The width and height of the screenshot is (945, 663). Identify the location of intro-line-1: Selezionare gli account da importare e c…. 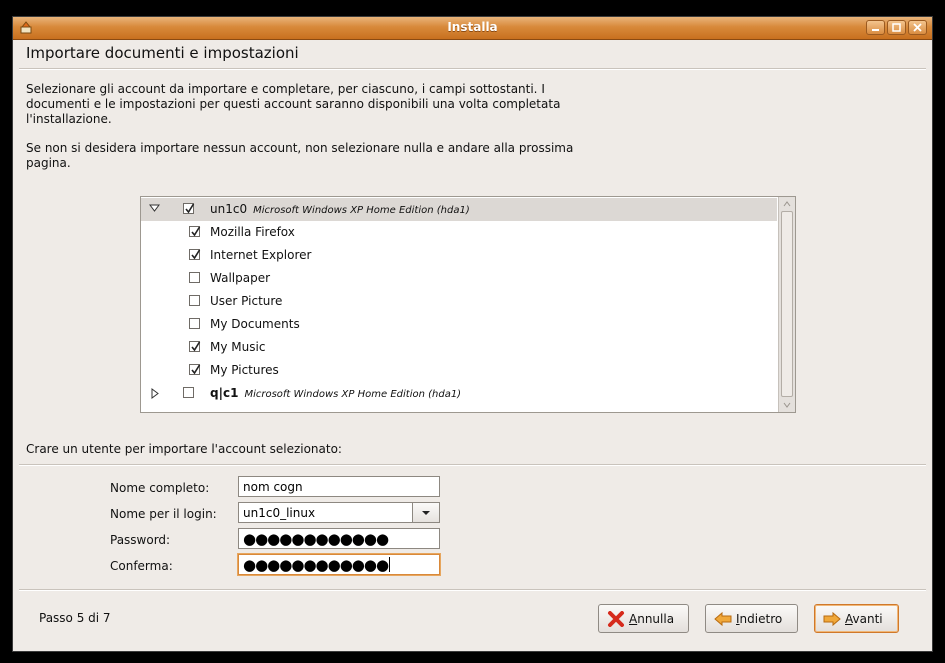
(285, 89).